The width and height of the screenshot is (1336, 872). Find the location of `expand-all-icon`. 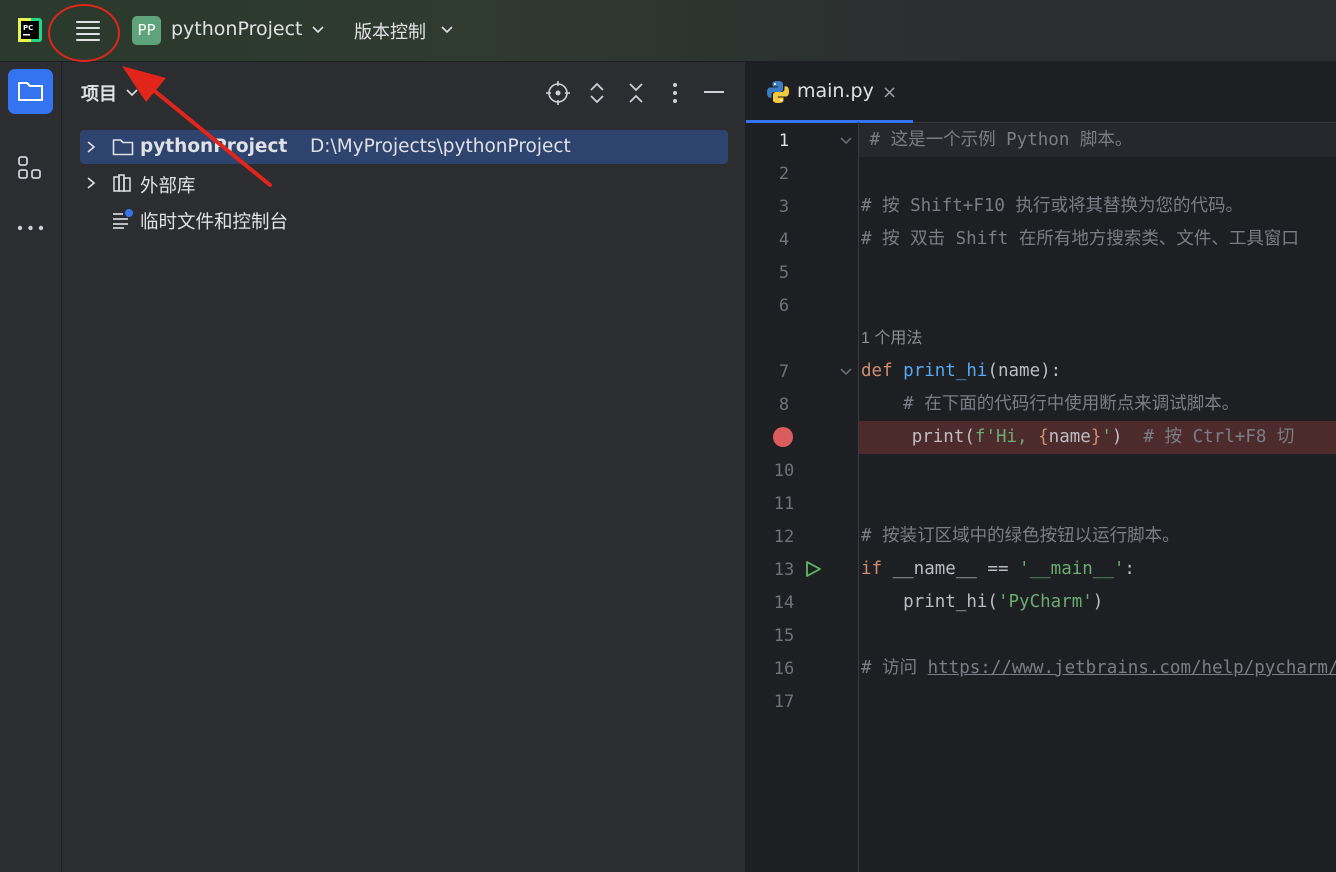

expand-all-icon is located at coordinates (597, 93).